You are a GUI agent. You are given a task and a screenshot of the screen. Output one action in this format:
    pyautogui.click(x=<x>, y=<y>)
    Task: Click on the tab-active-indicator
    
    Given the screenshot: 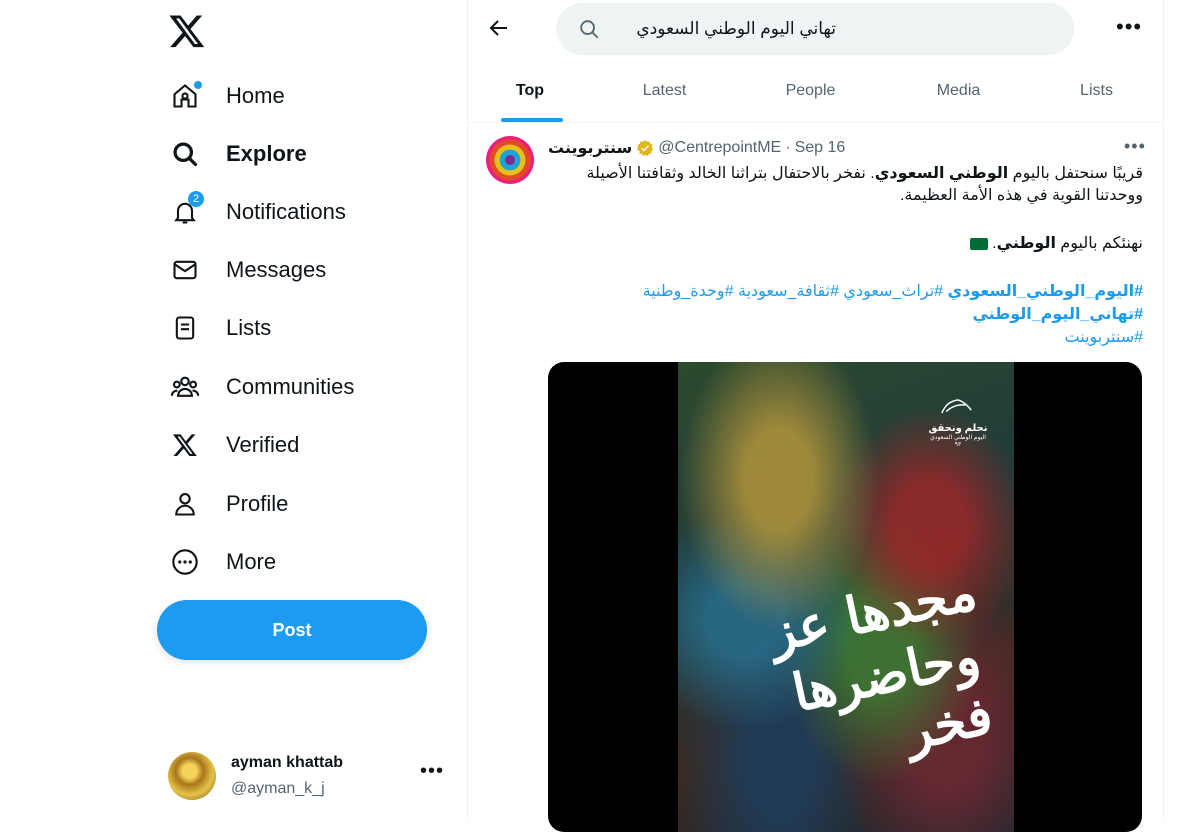 What is the action you would take?
    pyautogui.click(x=532, y=120)
    